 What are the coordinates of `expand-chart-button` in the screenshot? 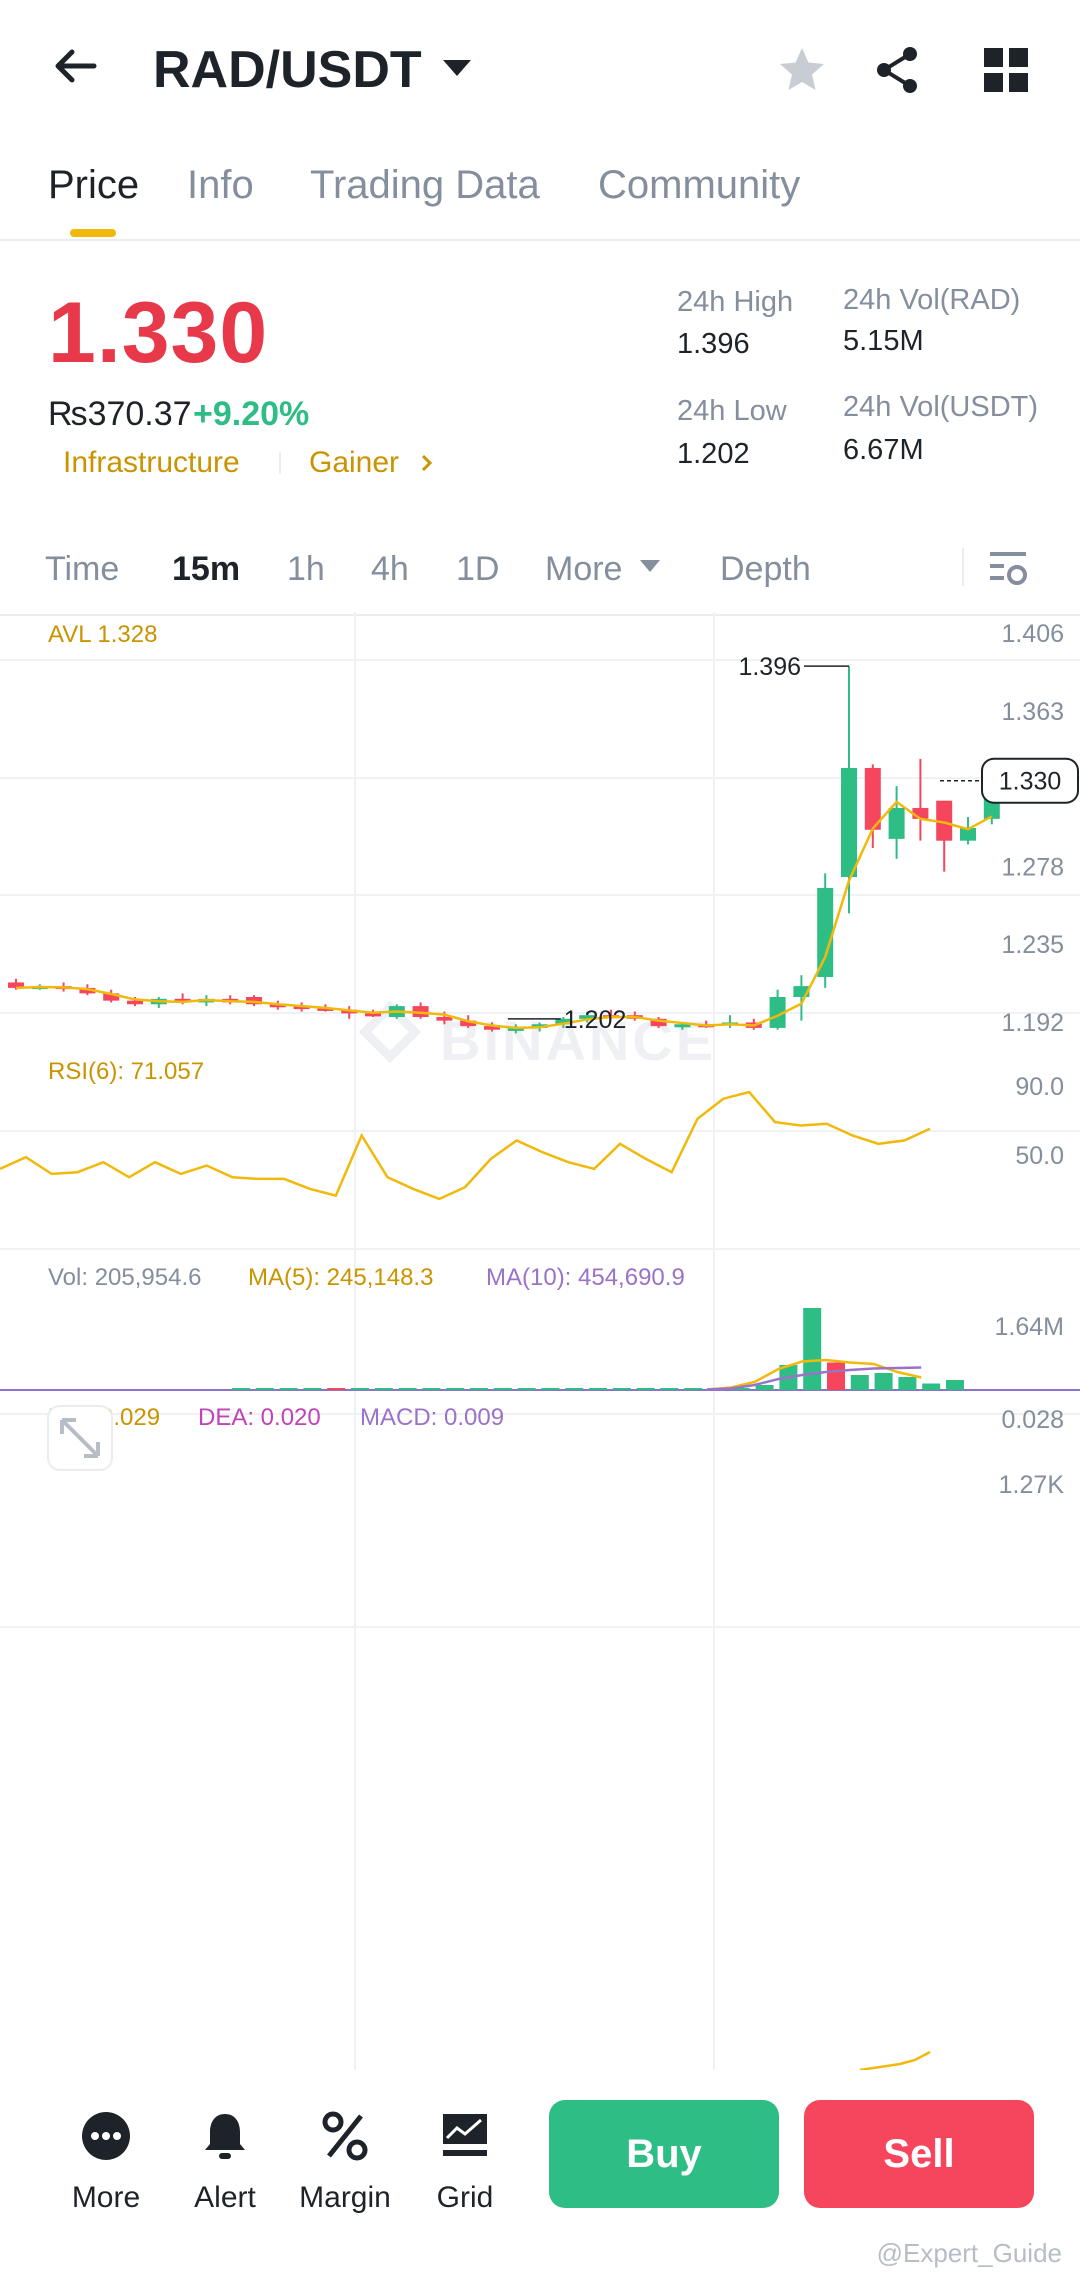 It's located at (80, 1438).